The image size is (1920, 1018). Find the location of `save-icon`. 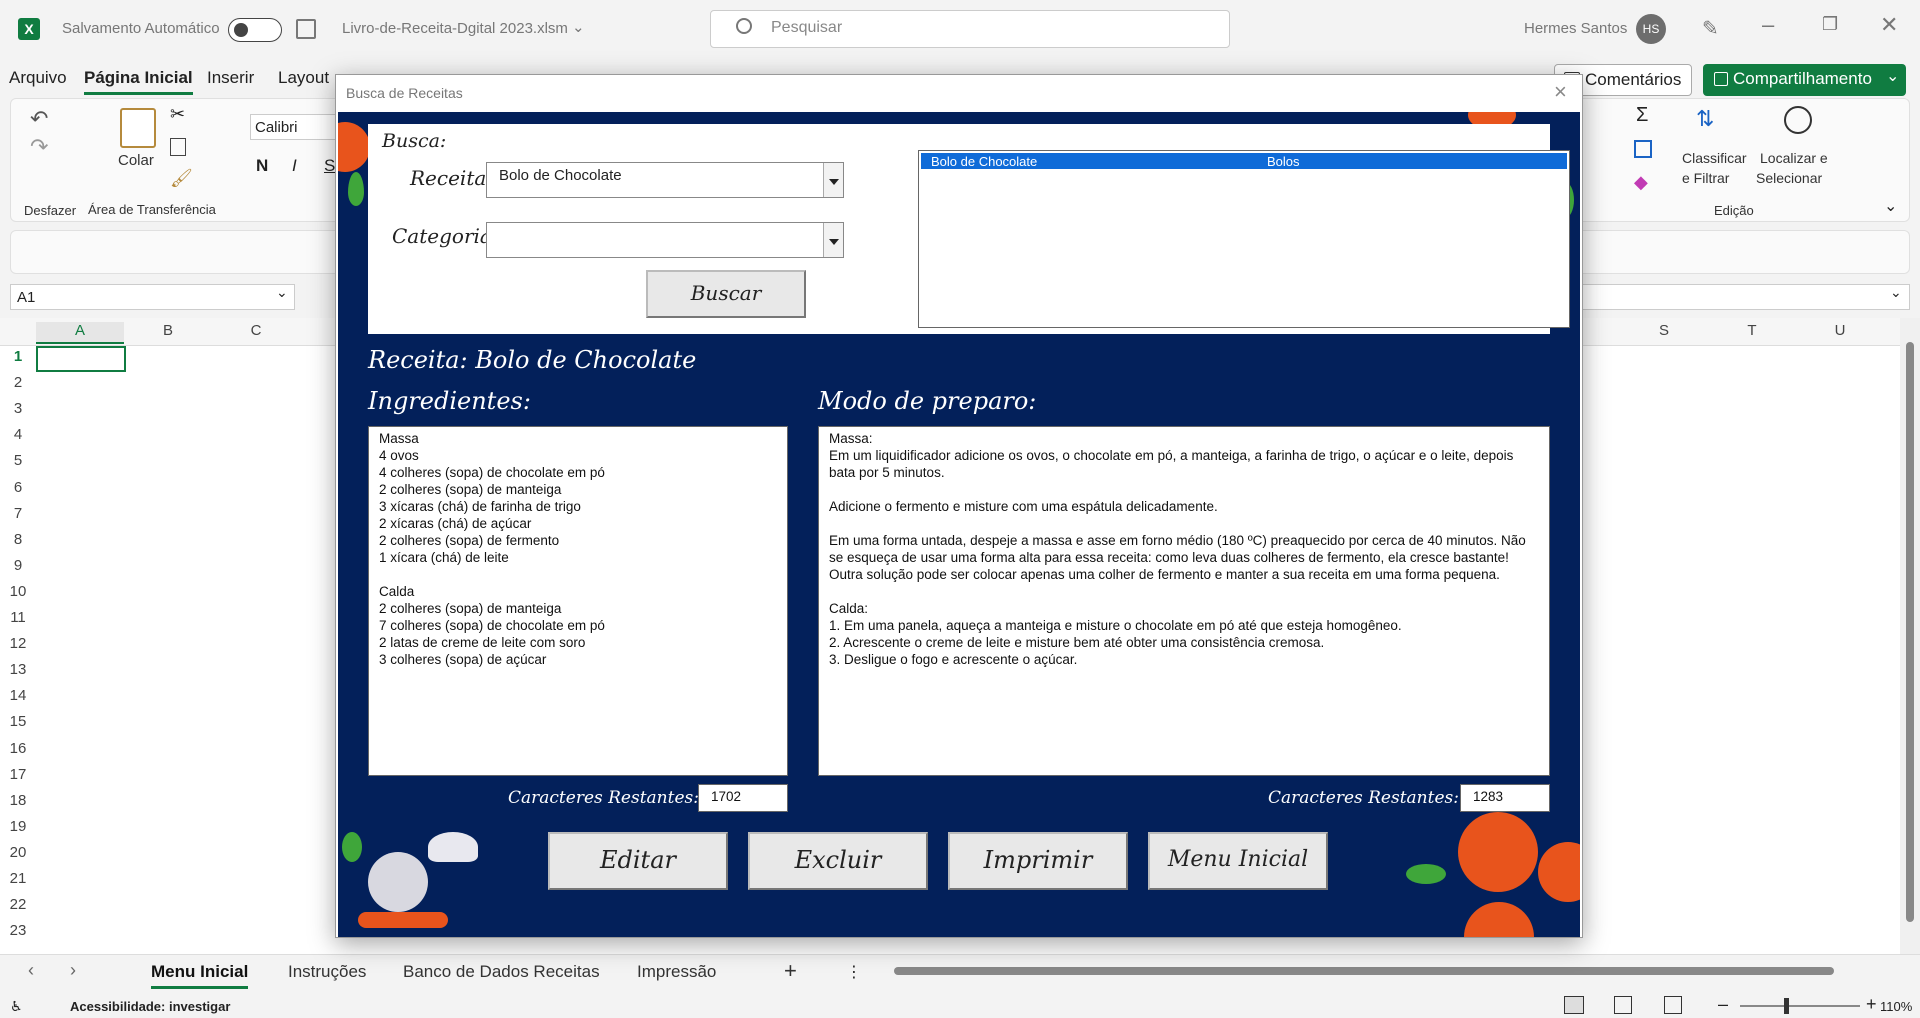

save-icon is located at coordinates (306, 29).